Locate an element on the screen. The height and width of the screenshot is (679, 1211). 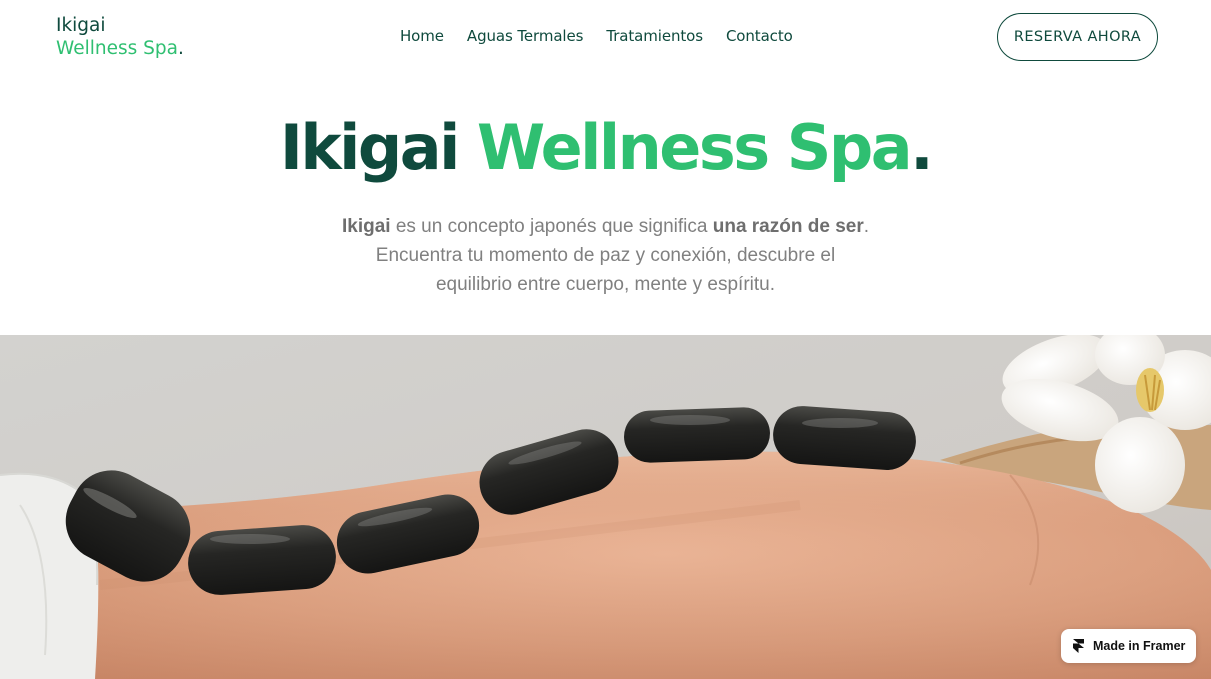
nav-link-aguas-termales: Aguas Termales is located at coordinates (525, 36).